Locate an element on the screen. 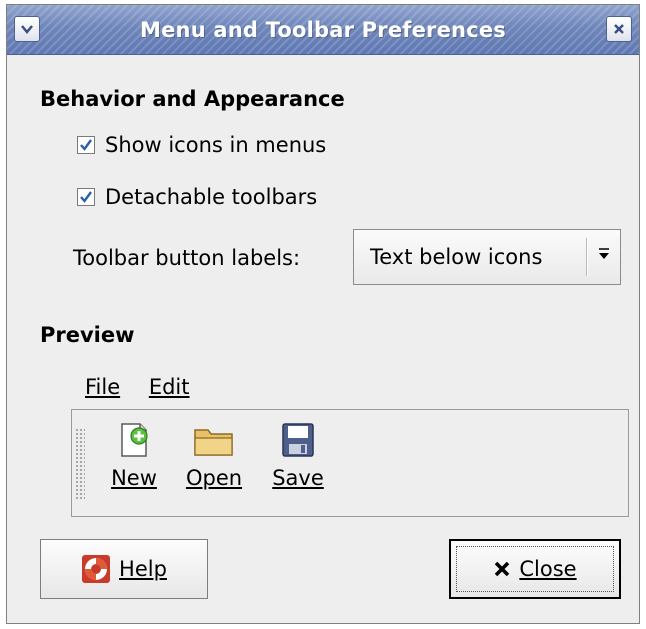  floppy-disk-icon is located at coordinates (298, 440).